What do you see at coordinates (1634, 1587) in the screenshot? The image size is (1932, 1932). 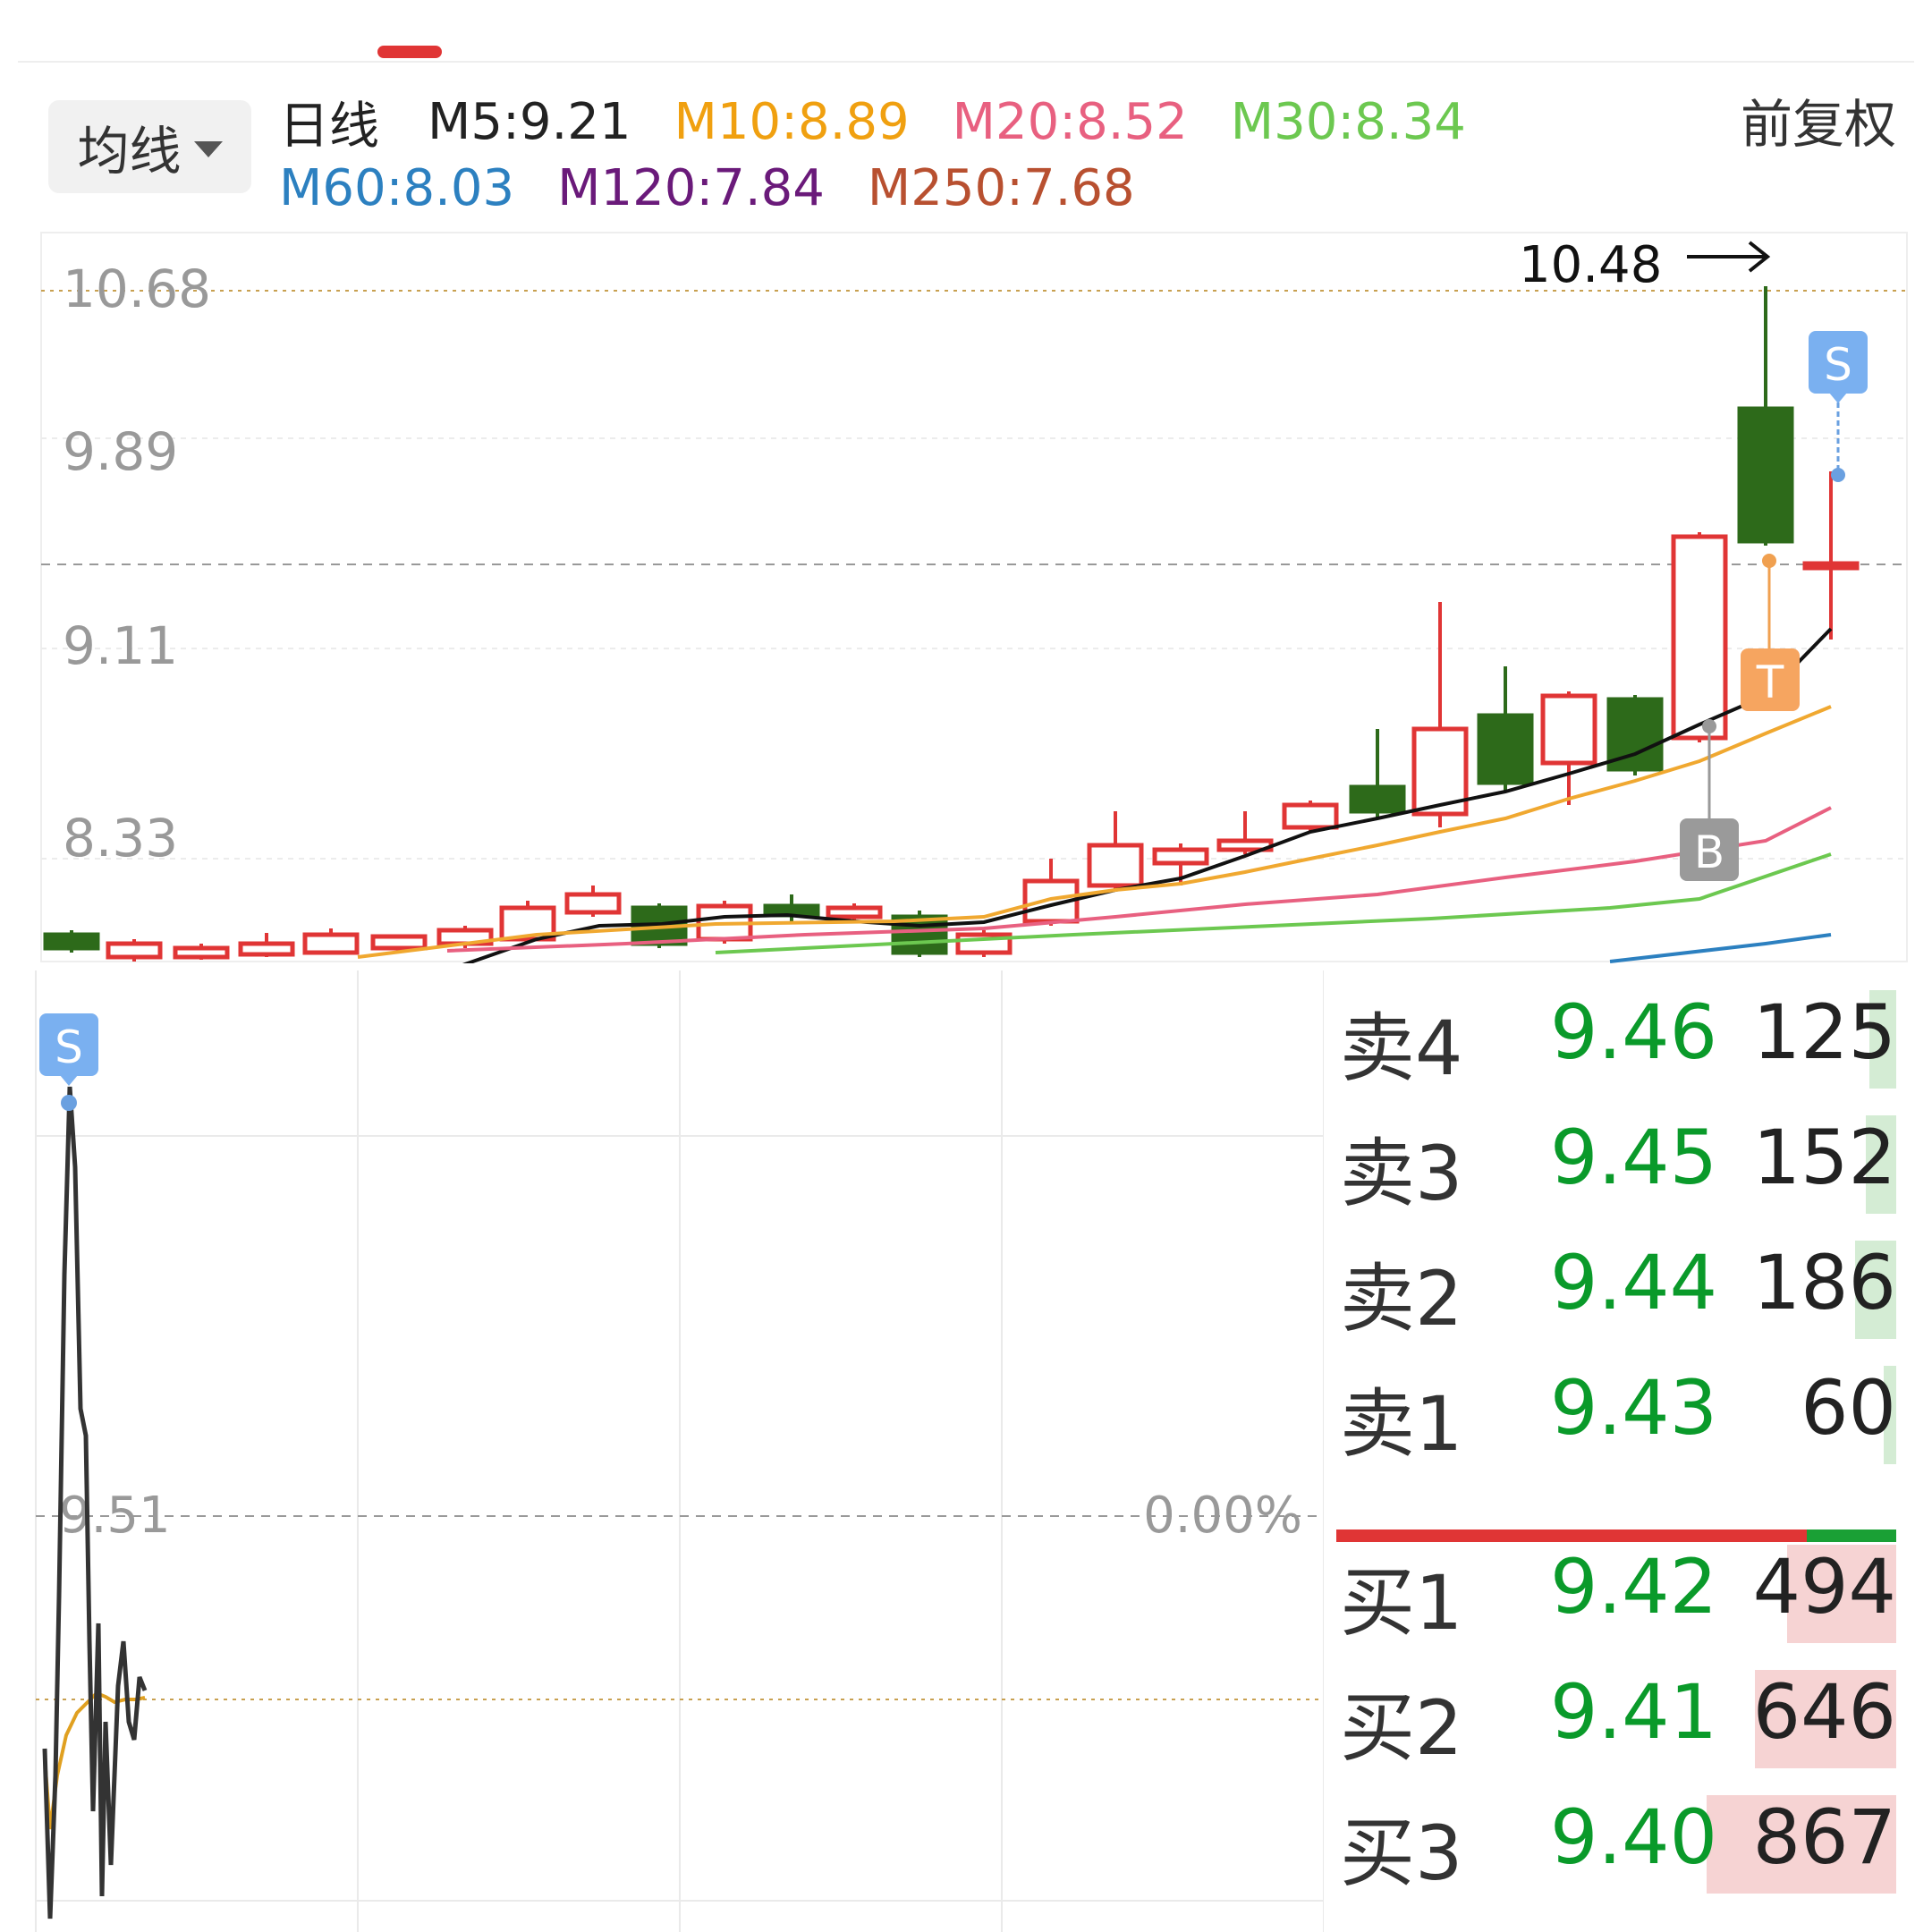 I see `bid-price: 9.42` at bounding box center [1634, 1587].